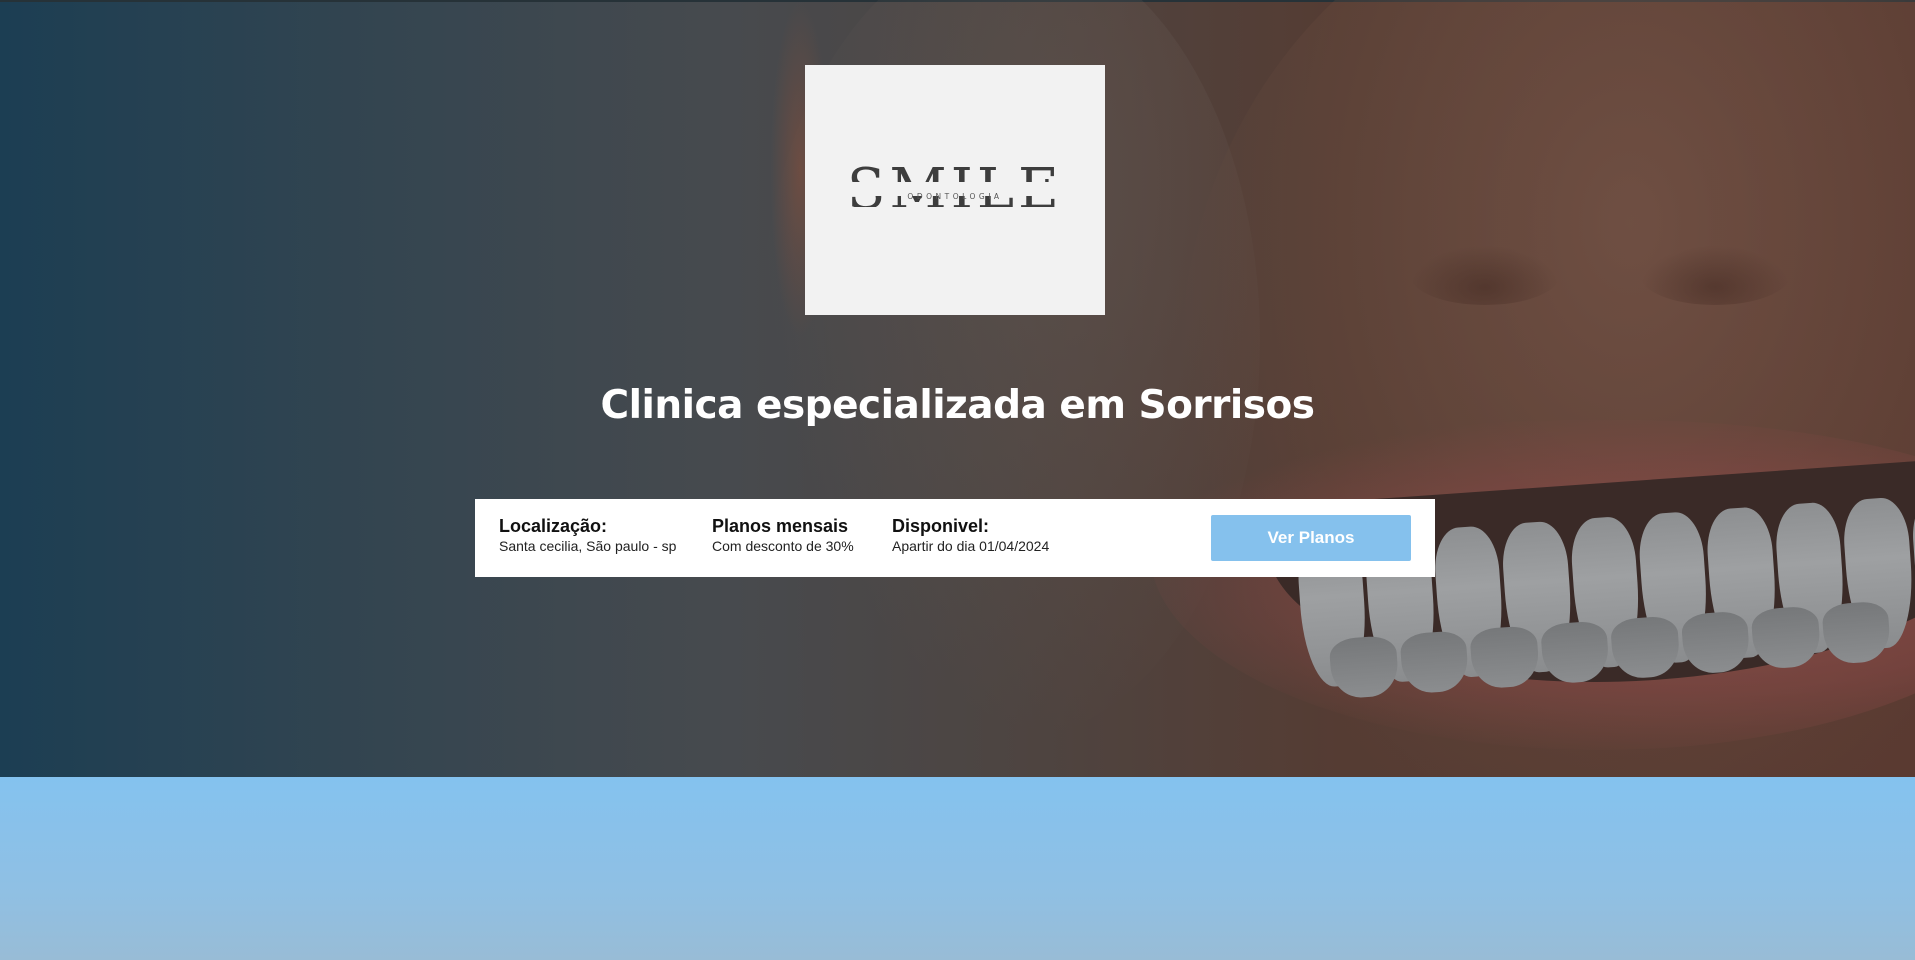 This screenshot has height=960, width=1915. I want to click on info-availability-value: Apartir do dia 01/04/2024, so click(971, 546).